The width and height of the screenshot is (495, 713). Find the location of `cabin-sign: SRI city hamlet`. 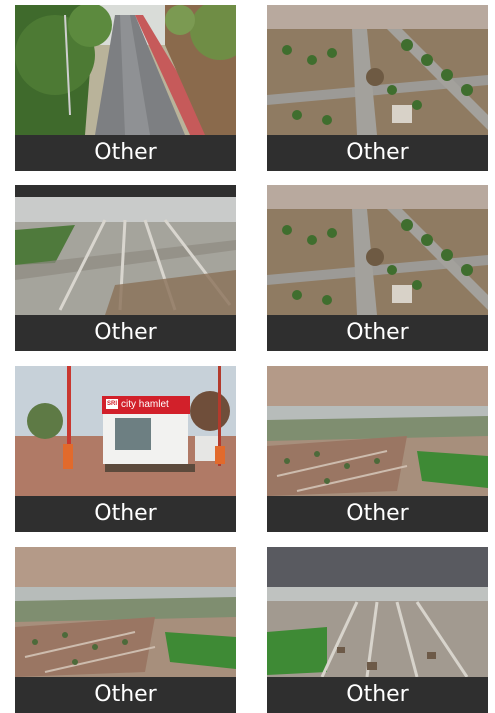

cabin-sign: SRI city hamlet is located at coordinates (146, 405).